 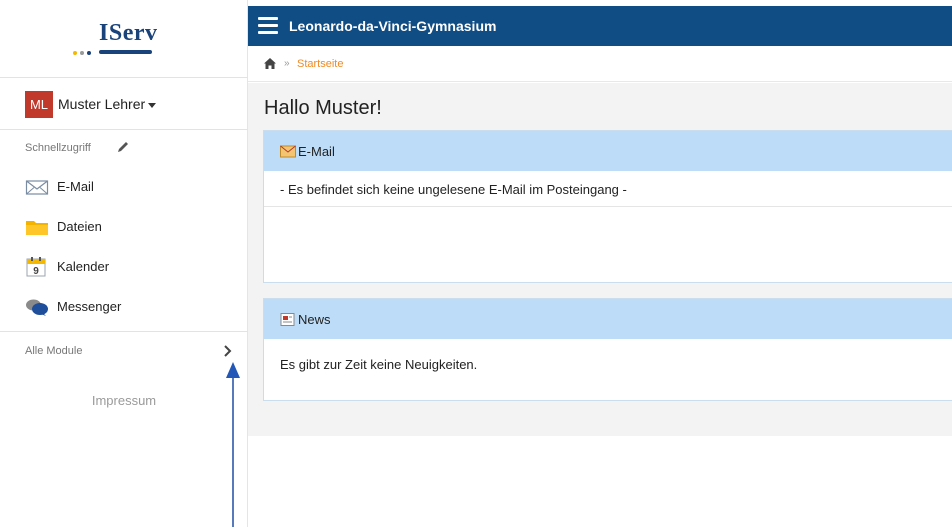 What do you see at coordinates (379, 364) in the screenshot?
I see `news-panel-message: Es gibt zur Zeit keine Neuigkeiten.` at bounding box center [379, 364].